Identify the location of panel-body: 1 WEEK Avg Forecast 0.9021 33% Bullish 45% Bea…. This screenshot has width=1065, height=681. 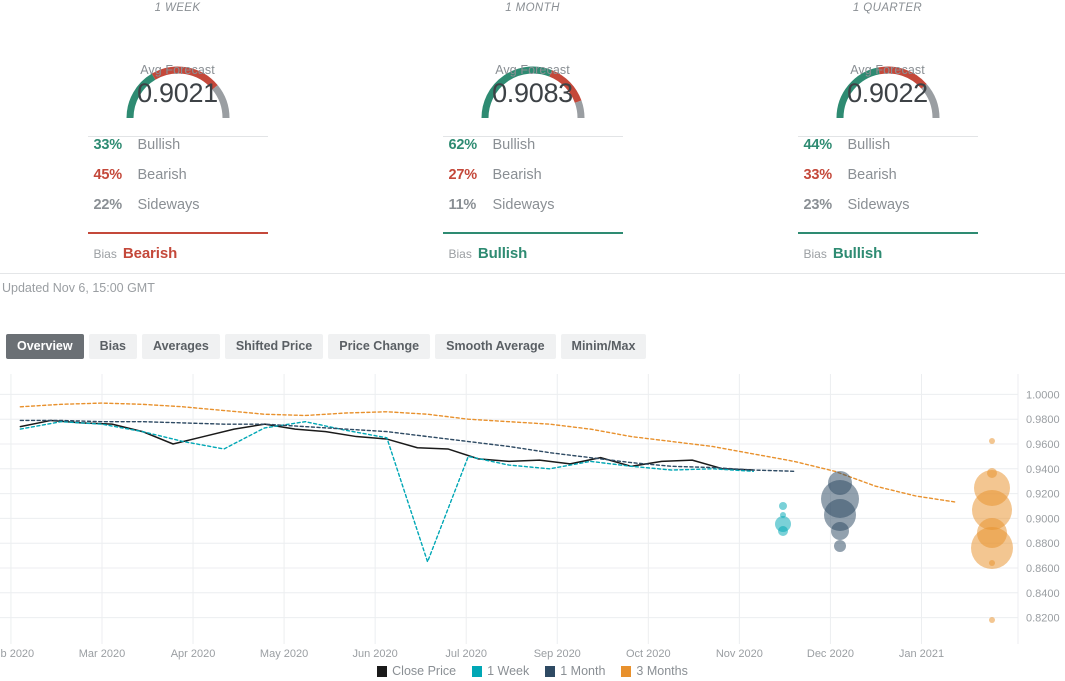
(177, 132).